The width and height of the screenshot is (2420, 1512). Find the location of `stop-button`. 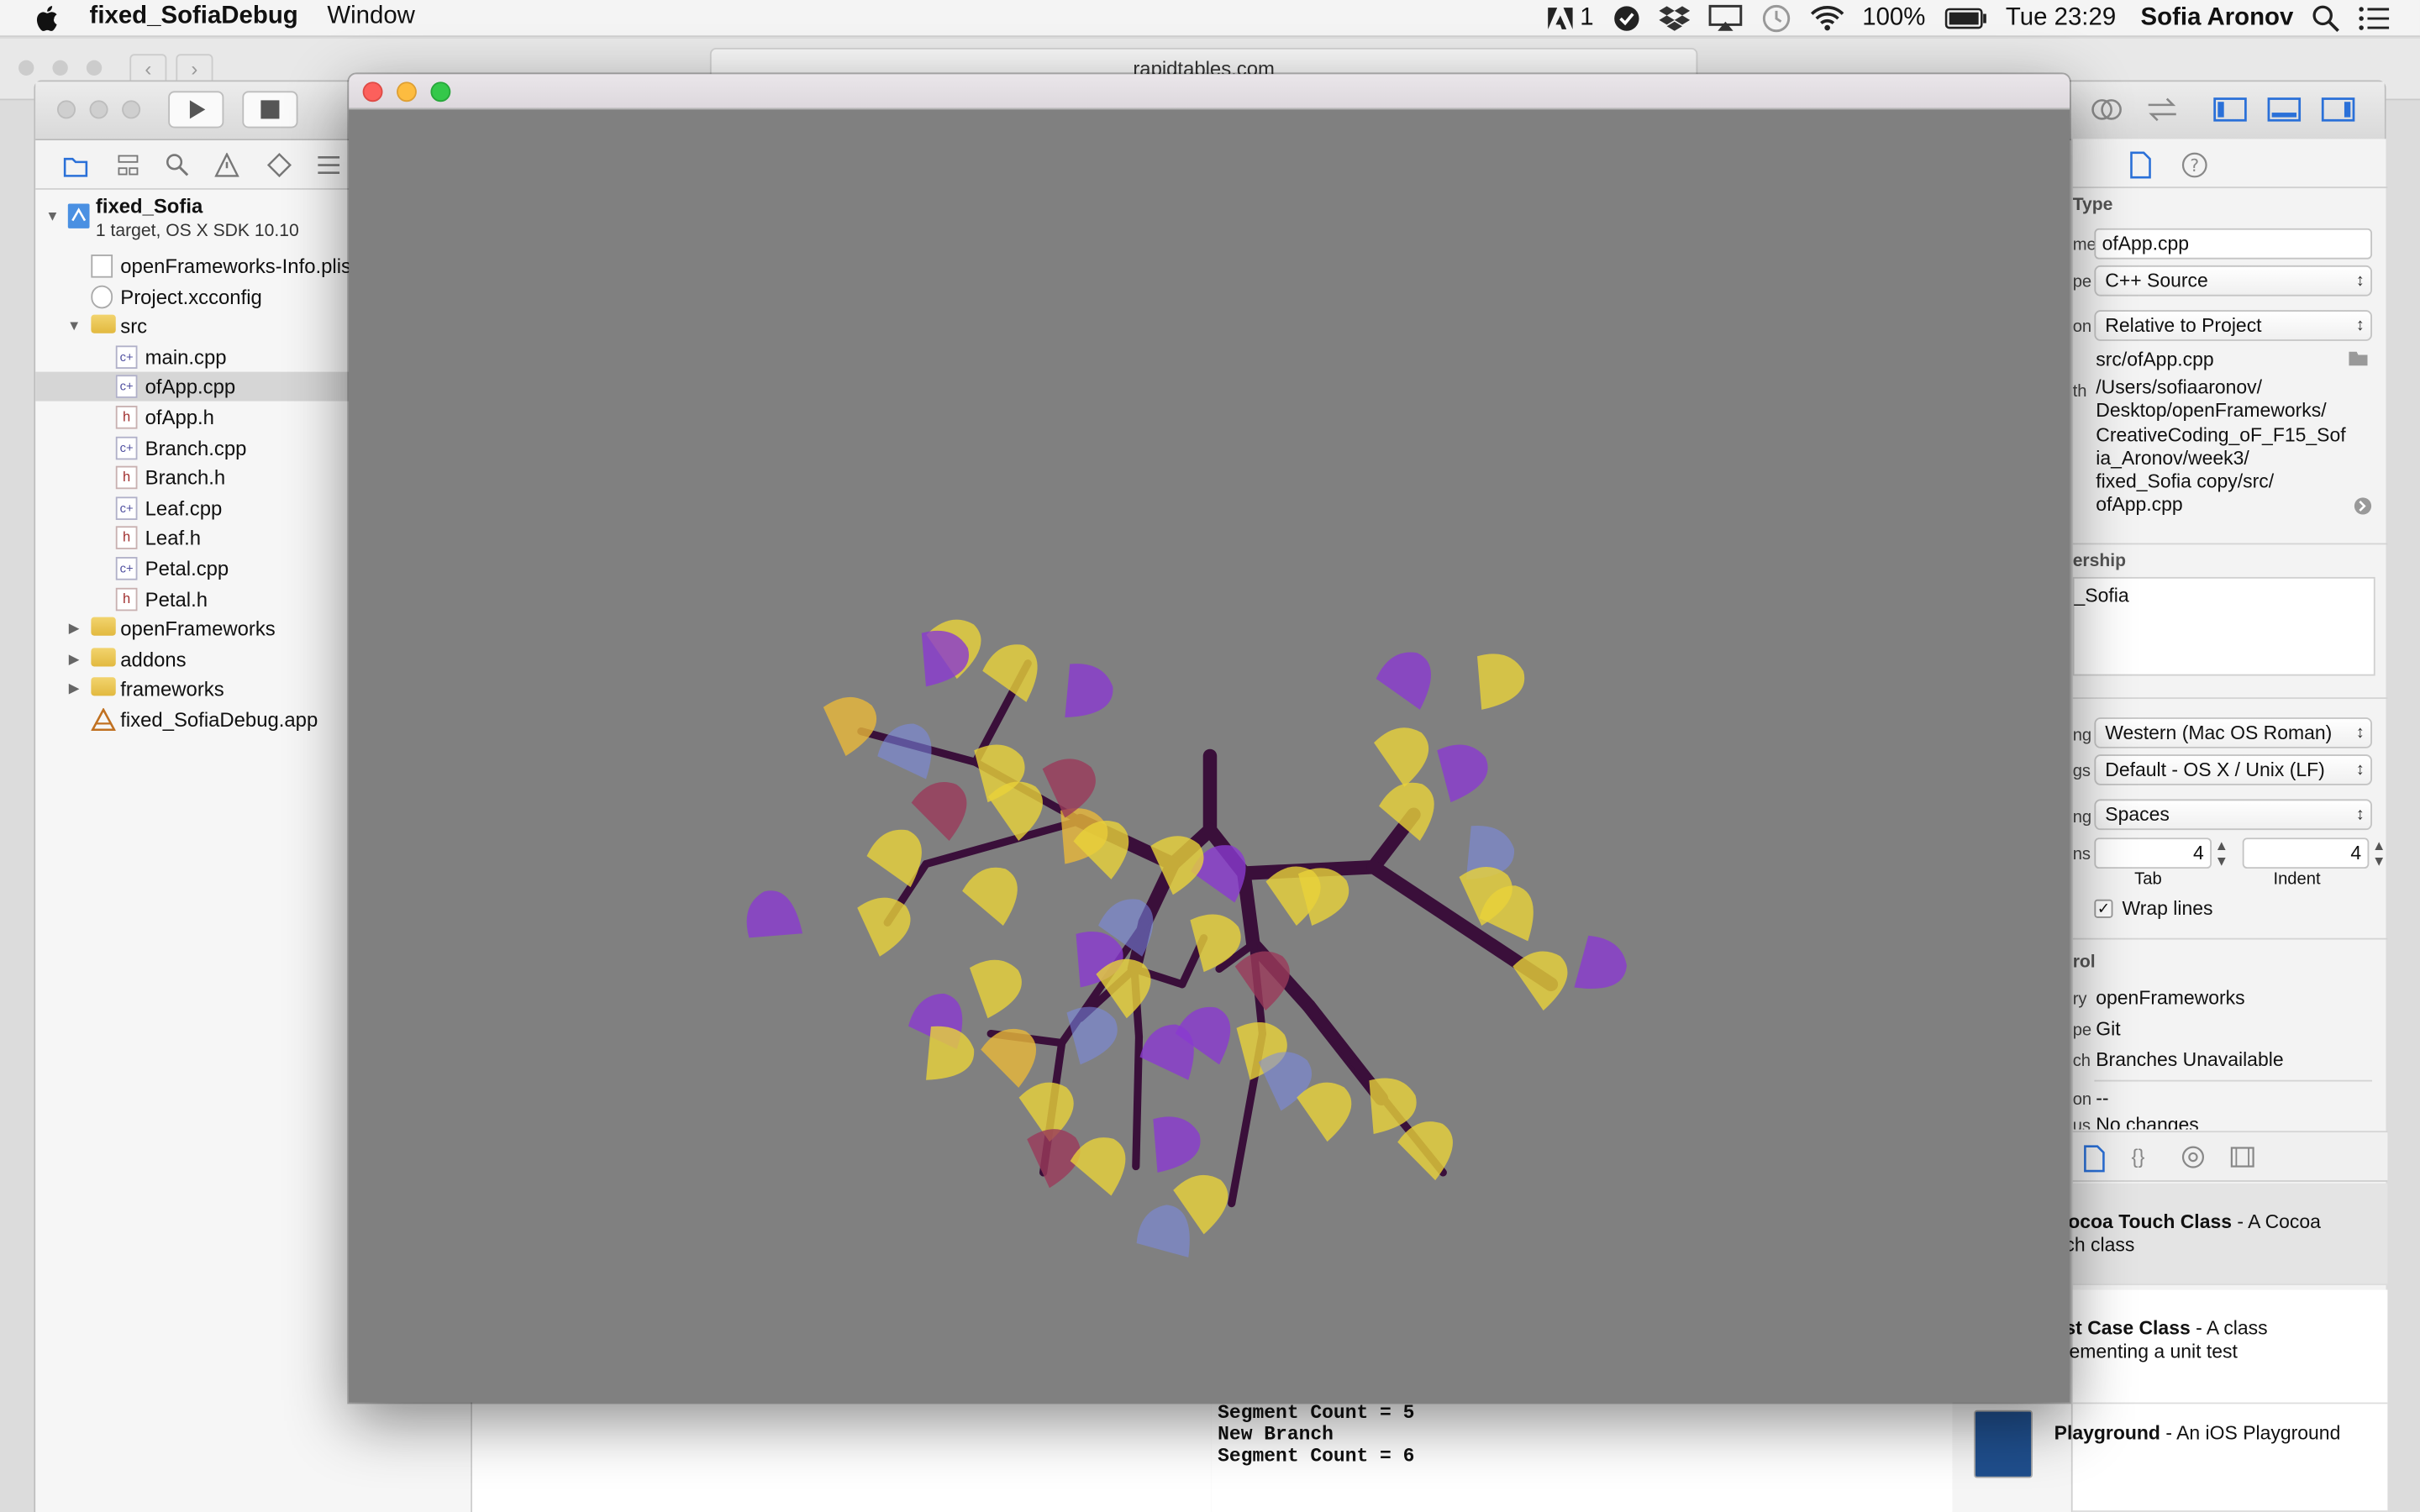

stop-button is located at coordinates (270, 110).